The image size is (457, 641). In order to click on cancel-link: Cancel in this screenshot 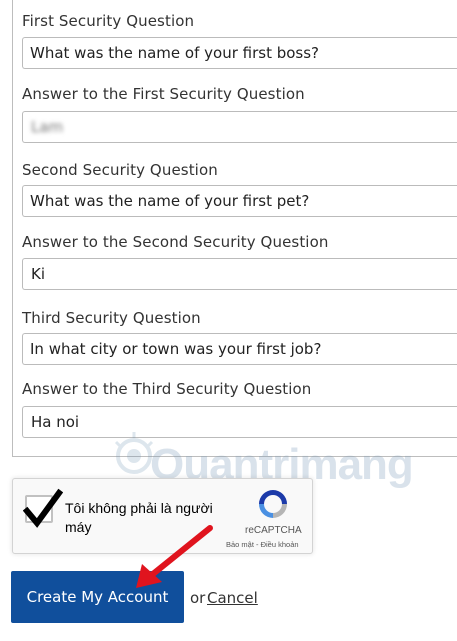, I will do `click(232, 598)`.